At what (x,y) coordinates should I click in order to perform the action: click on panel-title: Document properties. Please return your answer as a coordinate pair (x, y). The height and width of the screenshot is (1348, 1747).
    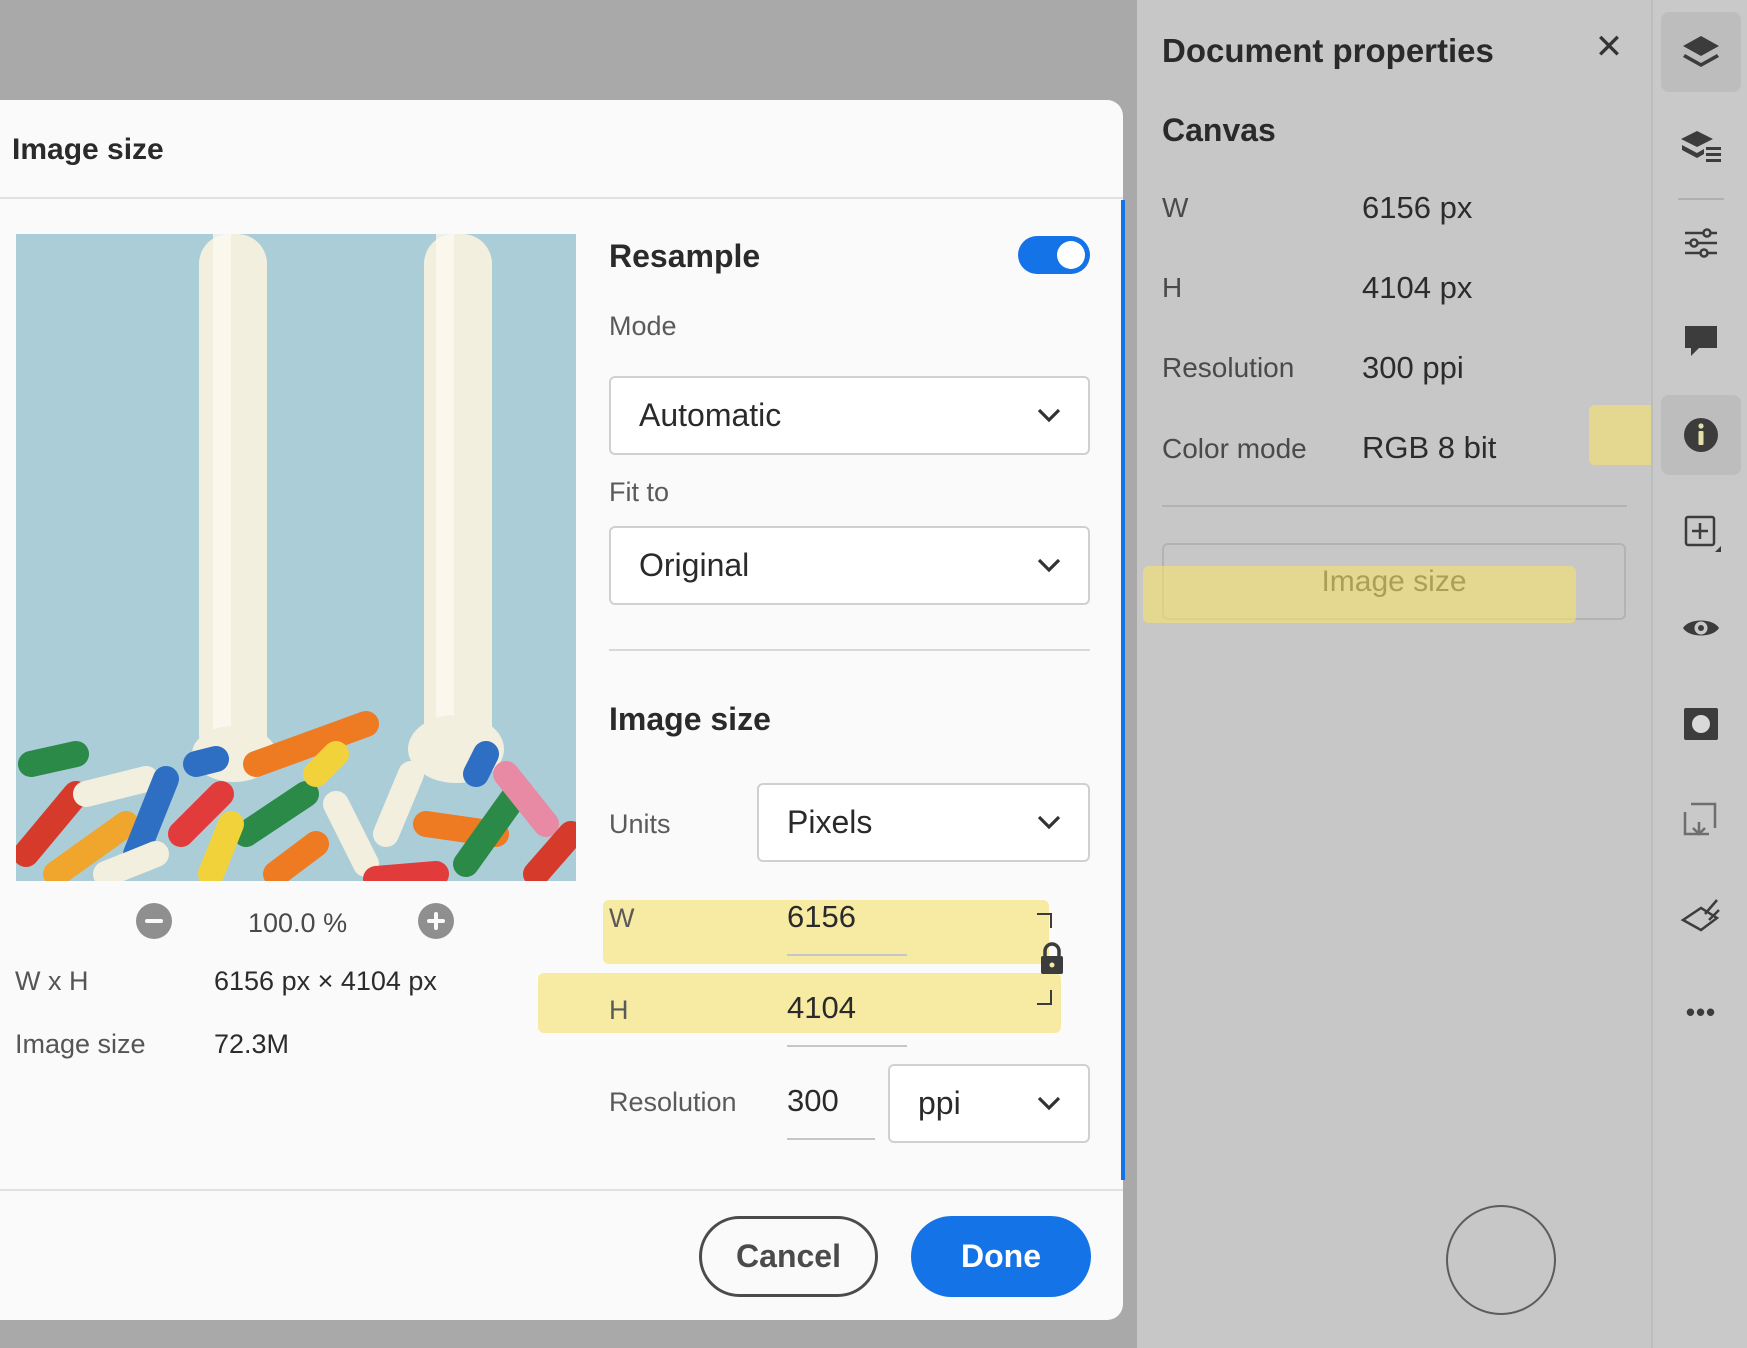
    Looking at the image, I should click on (1328, 50).